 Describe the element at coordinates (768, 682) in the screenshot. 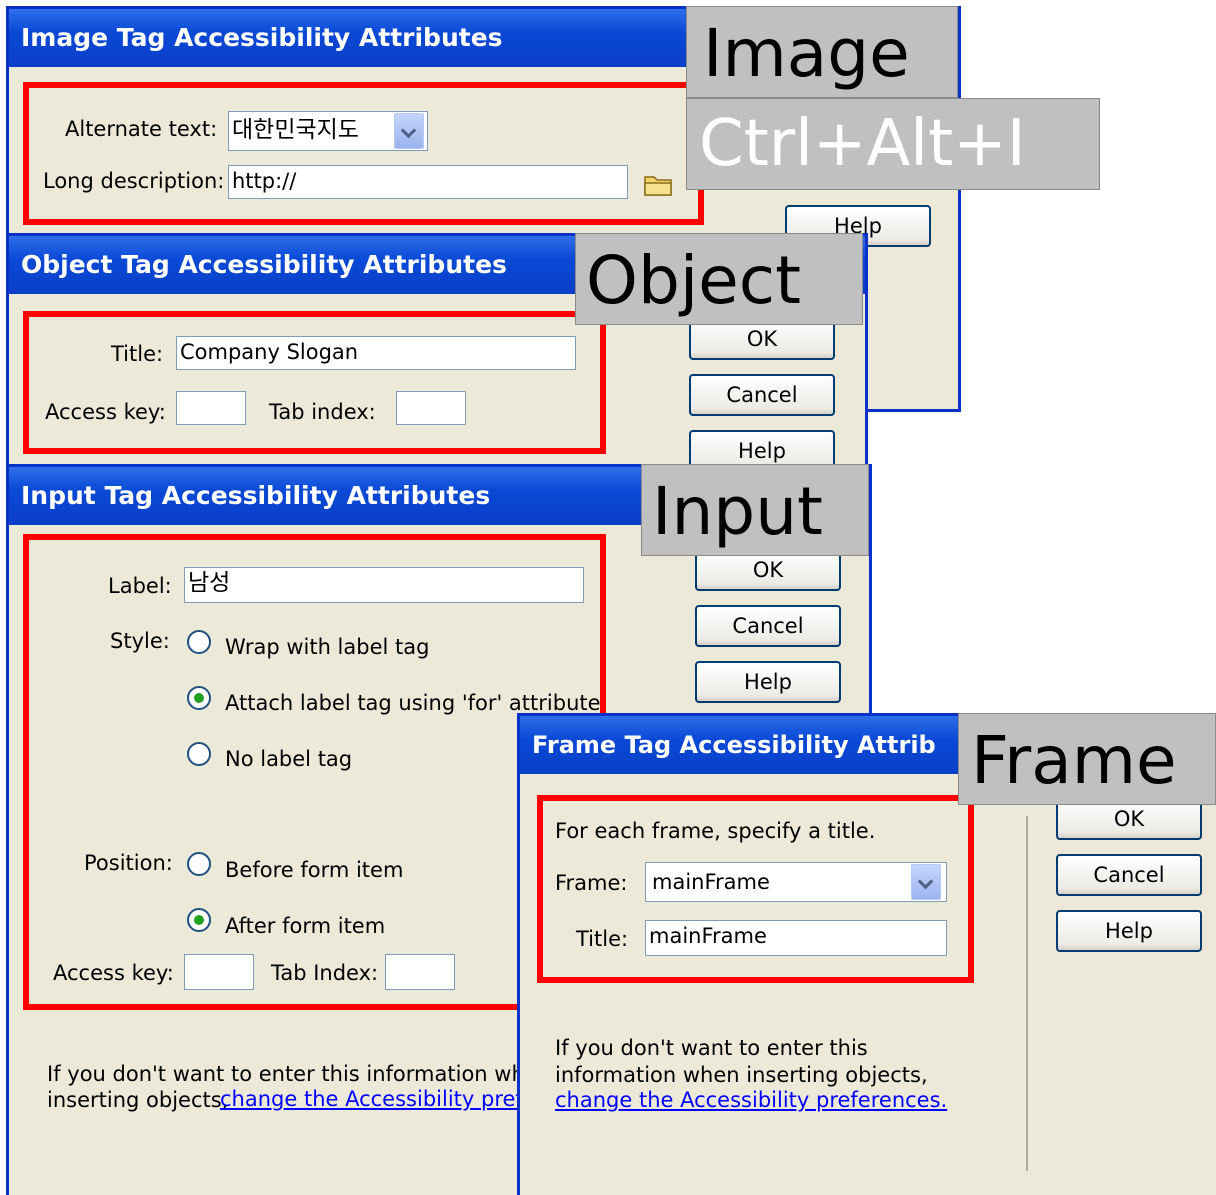

I see `input-help-button: Help` at that location.